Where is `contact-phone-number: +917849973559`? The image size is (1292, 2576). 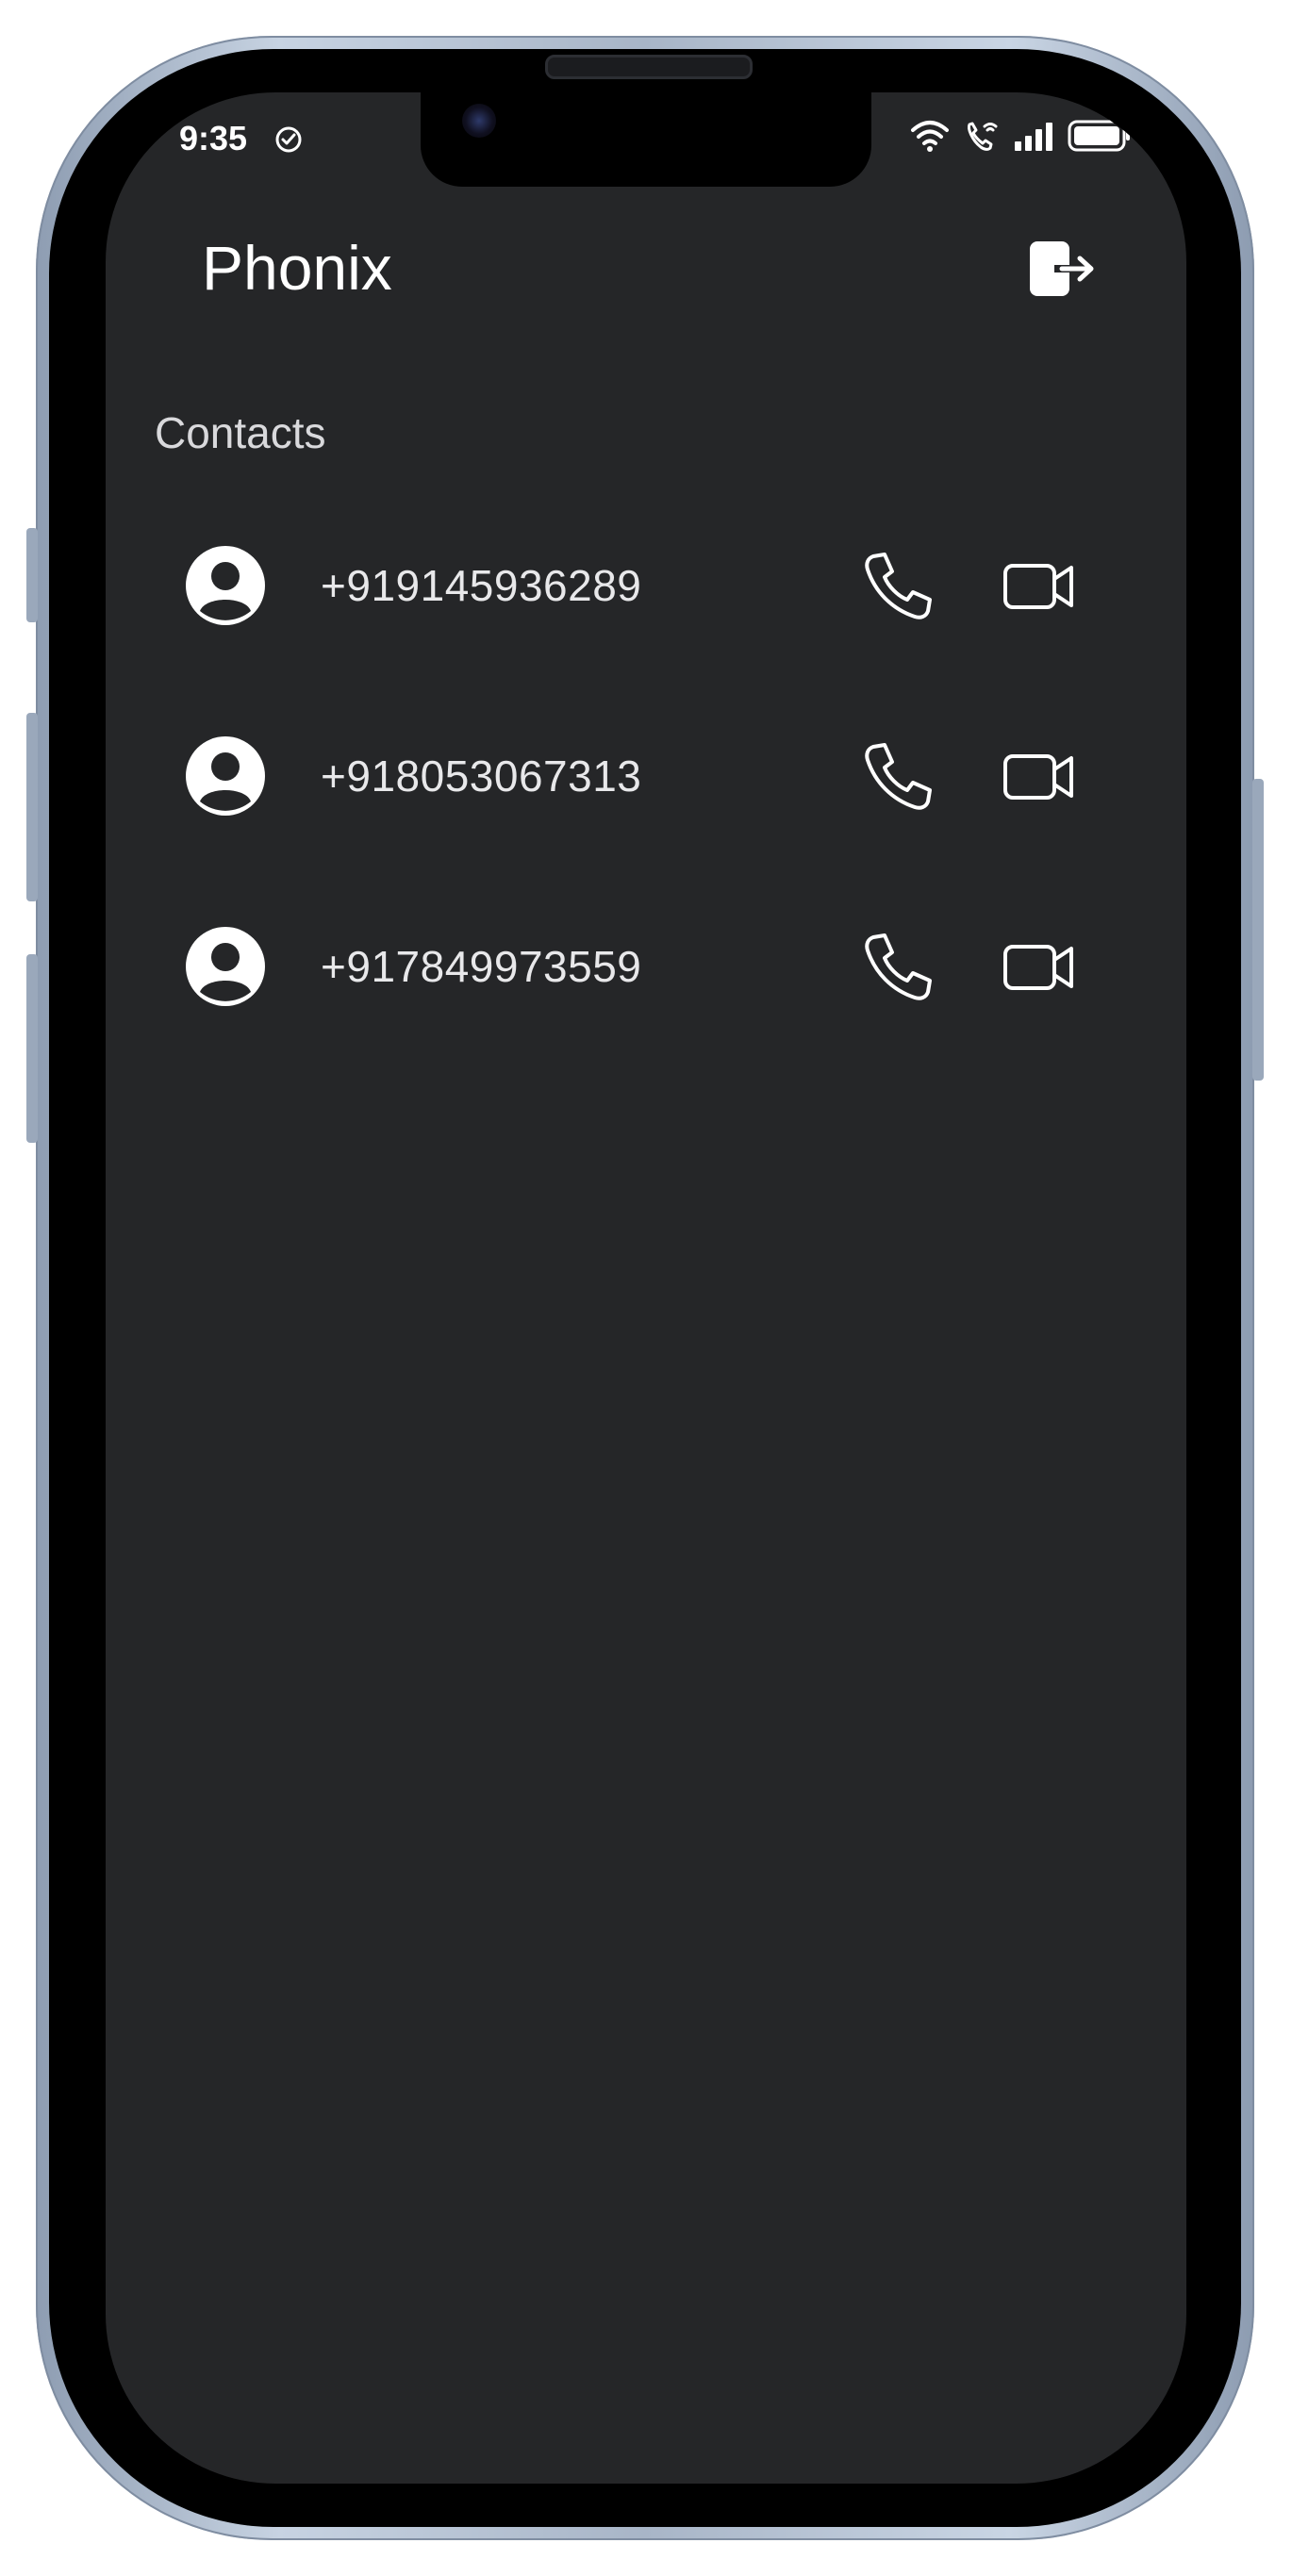 contact-phone-number: +917849973559 is located at coordinates (481, 966).